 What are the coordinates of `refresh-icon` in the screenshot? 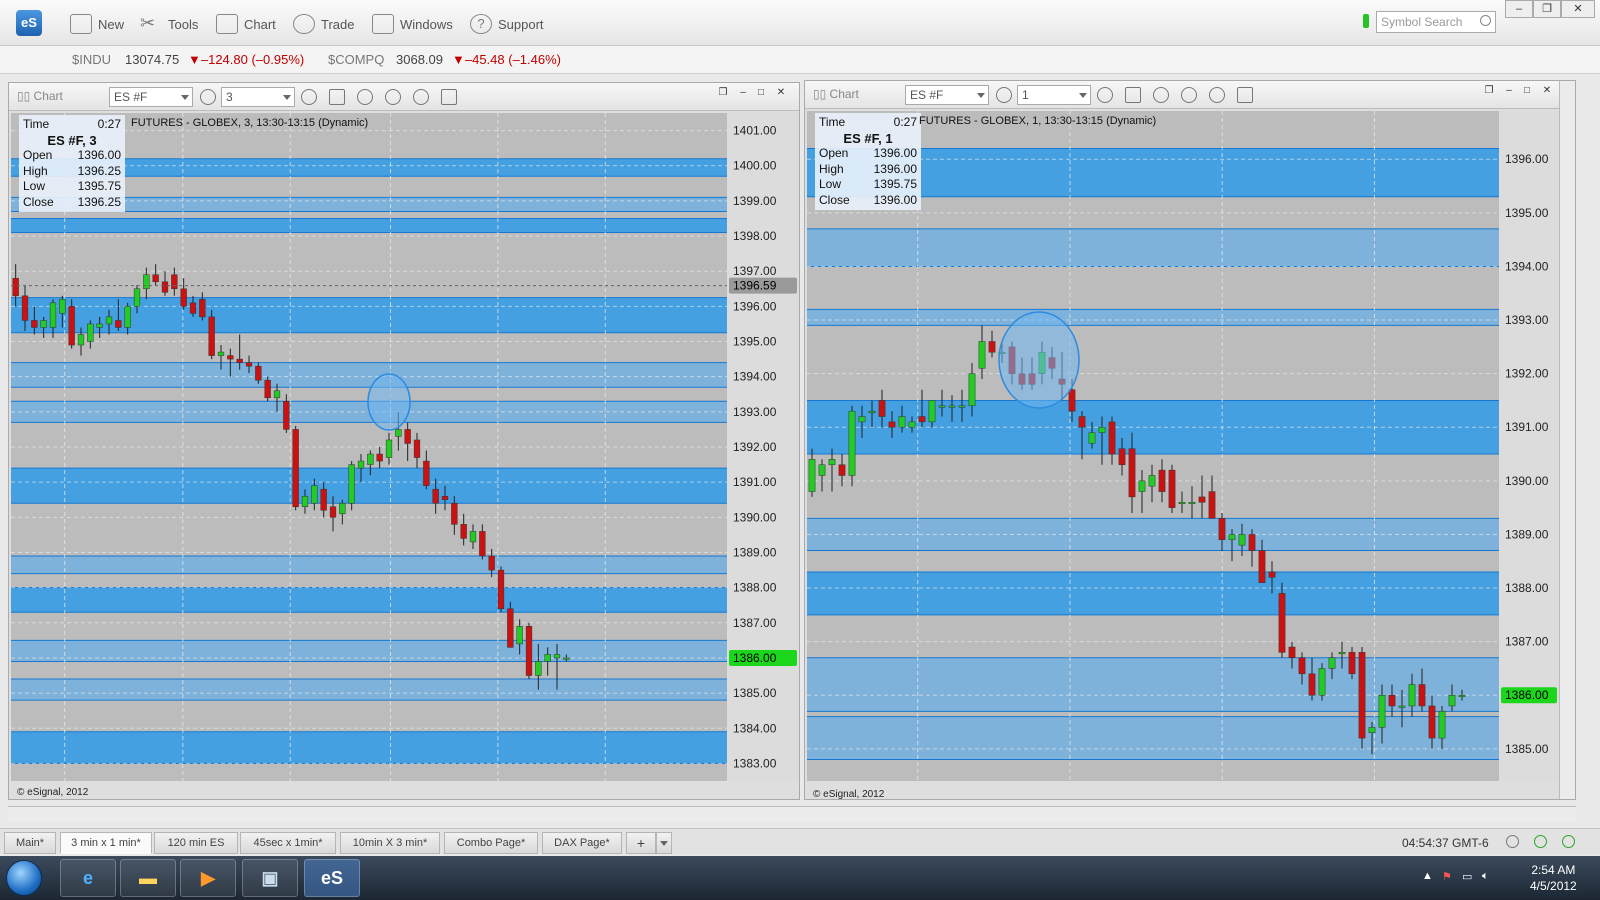 It's located at (1540, 841).